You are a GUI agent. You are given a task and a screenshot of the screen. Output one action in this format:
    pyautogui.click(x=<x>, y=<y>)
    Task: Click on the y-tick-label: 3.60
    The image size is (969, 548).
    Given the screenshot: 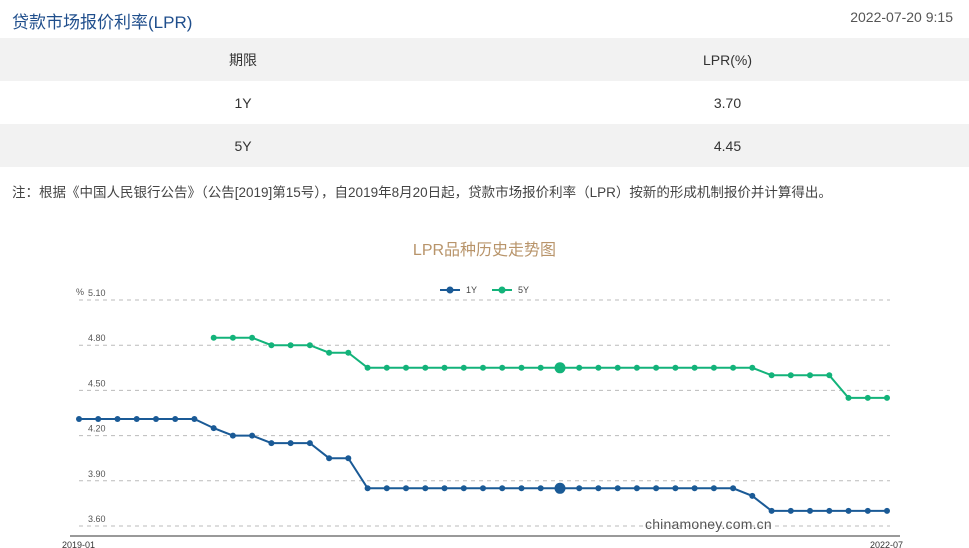 What is the action you would take?
    pyautogui.click(x=97, y=519)
    